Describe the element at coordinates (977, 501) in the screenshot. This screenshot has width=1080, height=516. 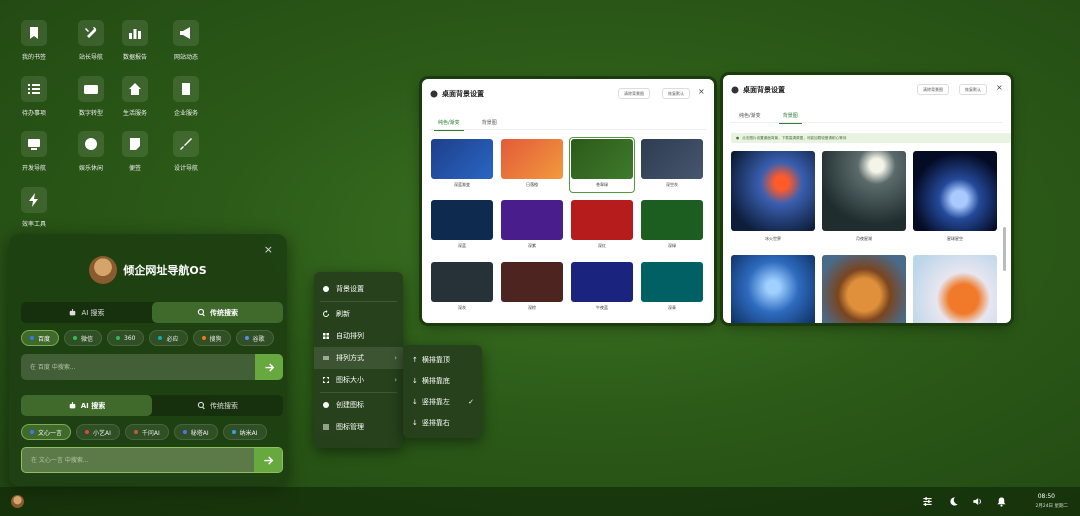
I see `volume-icon` at that location.